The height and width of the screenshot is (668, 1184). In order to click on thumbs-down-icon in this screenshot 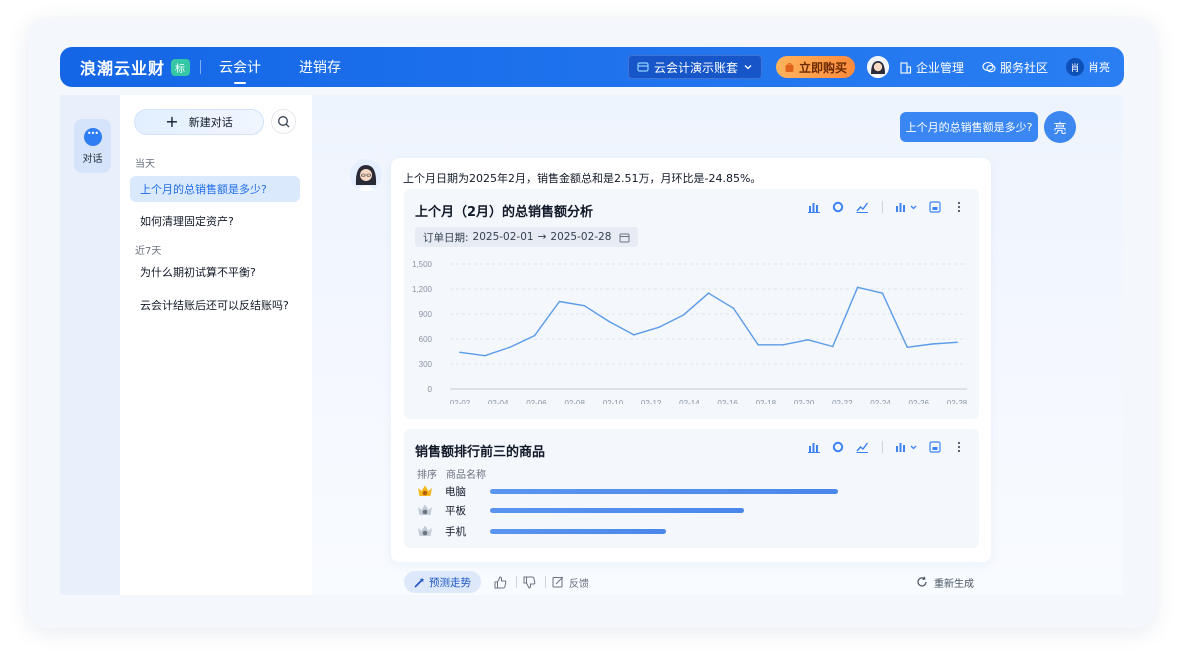, I will do `click(529, 582)`.